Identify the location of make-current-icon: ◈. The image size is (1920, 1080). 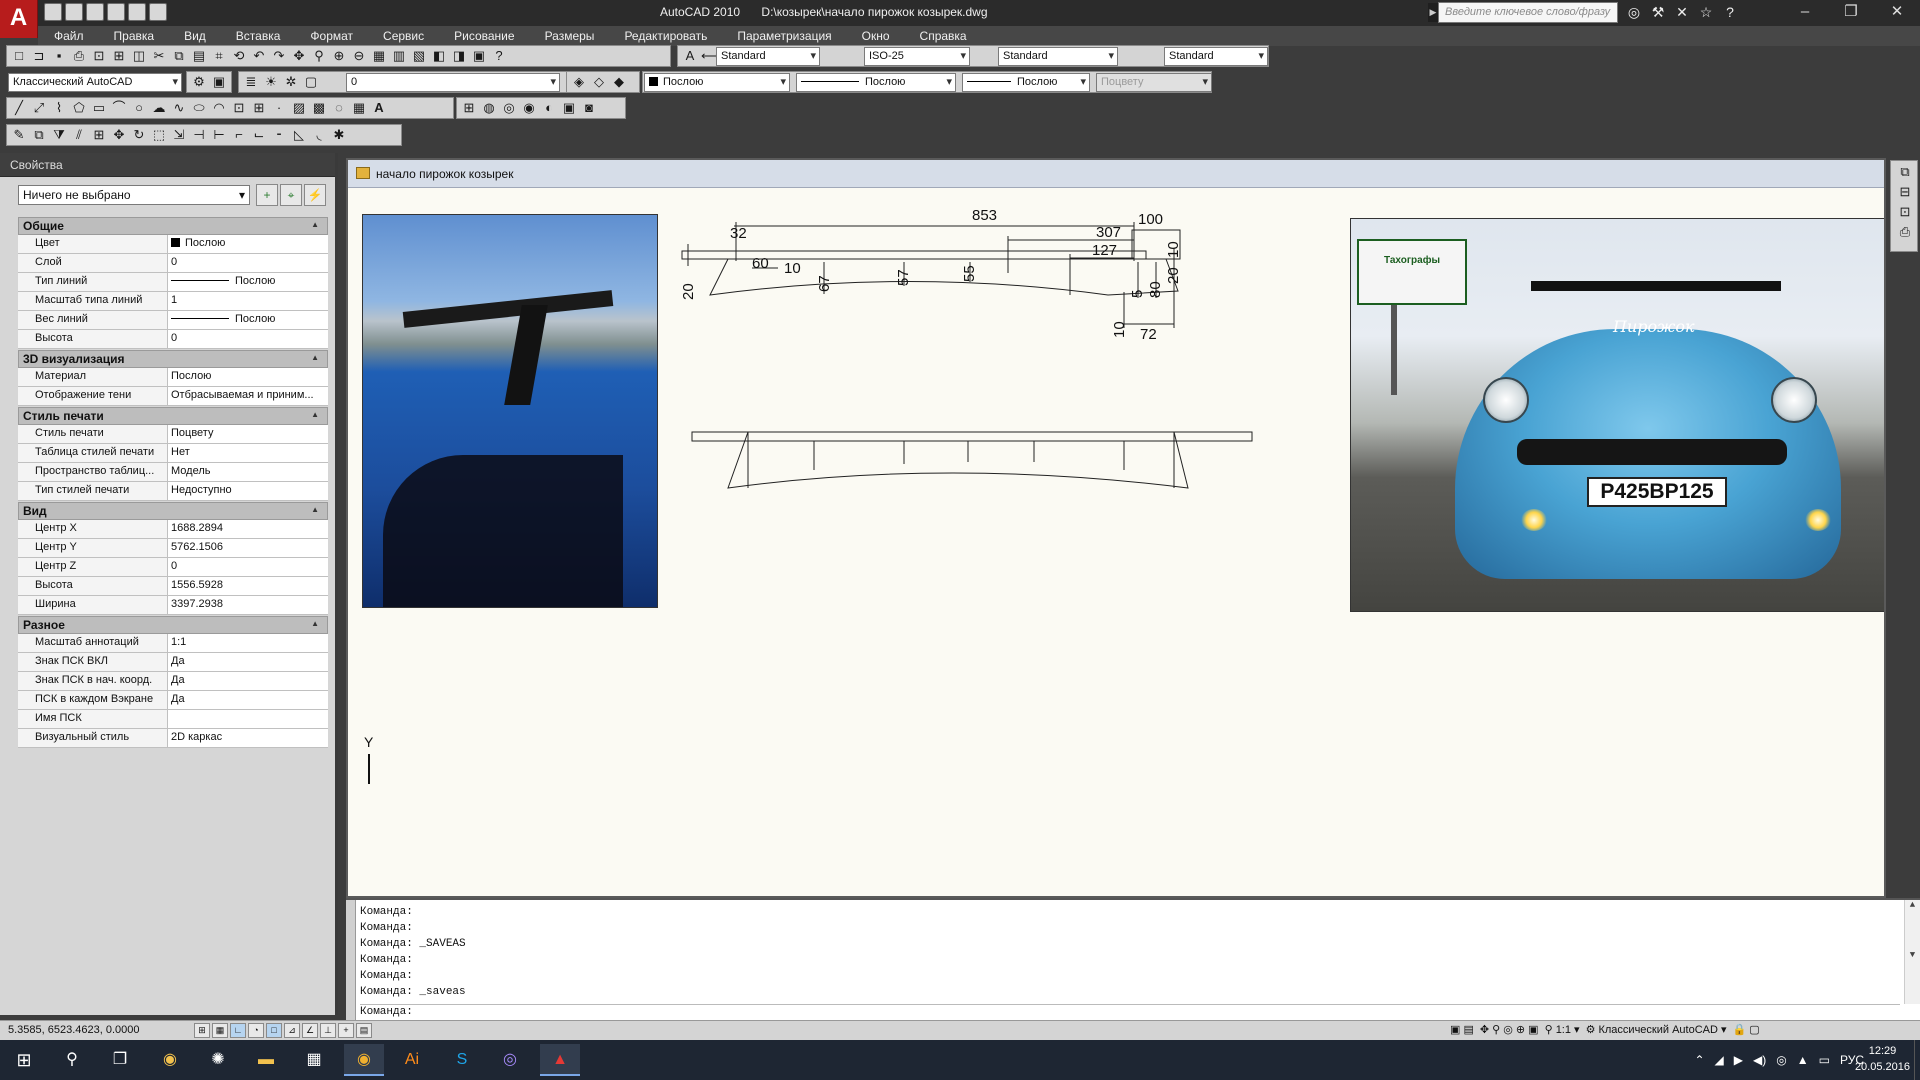
(579, 82).